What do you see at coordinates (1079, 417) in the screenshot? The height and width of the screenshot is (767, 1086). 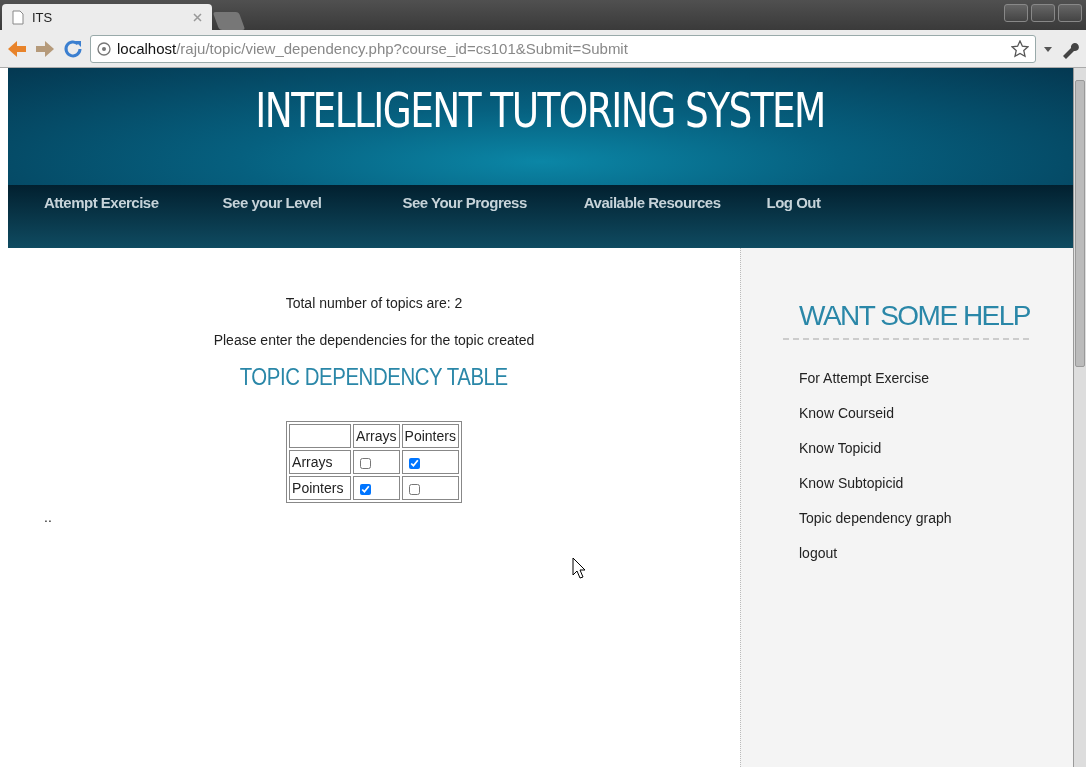 I see `scrollbar` at bounding box center [1079, 417].